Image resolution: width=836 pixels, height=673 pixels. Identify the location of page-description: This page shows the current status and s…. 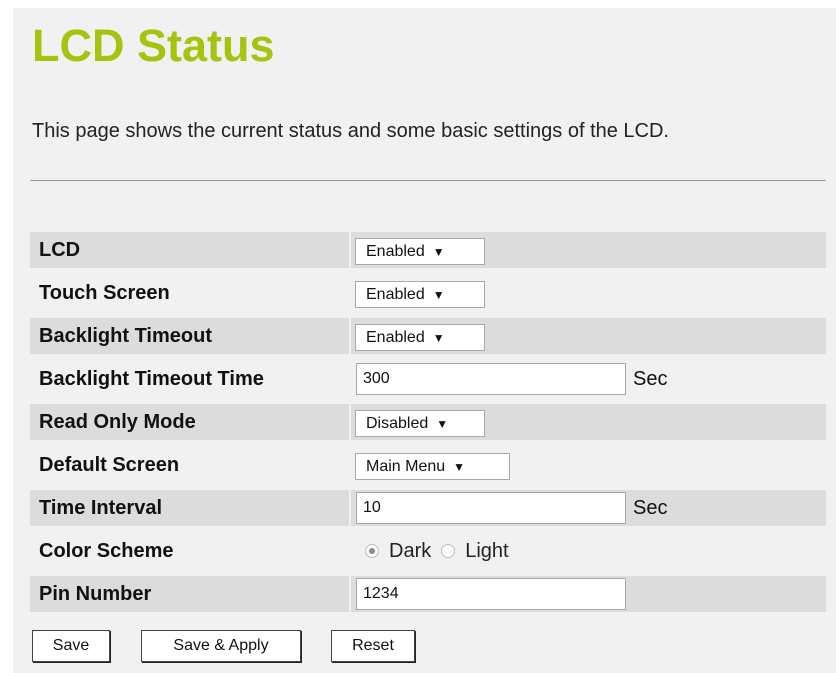
(350, 131).